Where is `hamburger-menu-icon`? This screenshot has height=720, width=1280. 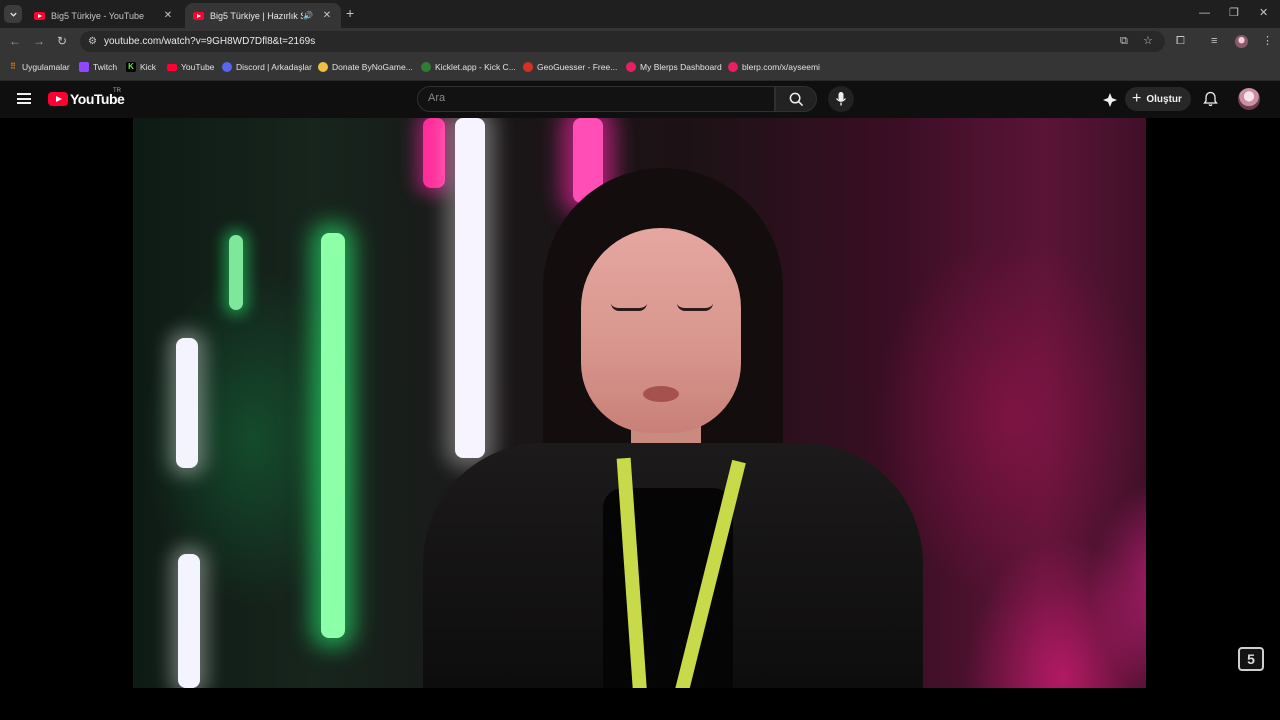 hamburger-menu-icon is located at coordinates (24, 98).